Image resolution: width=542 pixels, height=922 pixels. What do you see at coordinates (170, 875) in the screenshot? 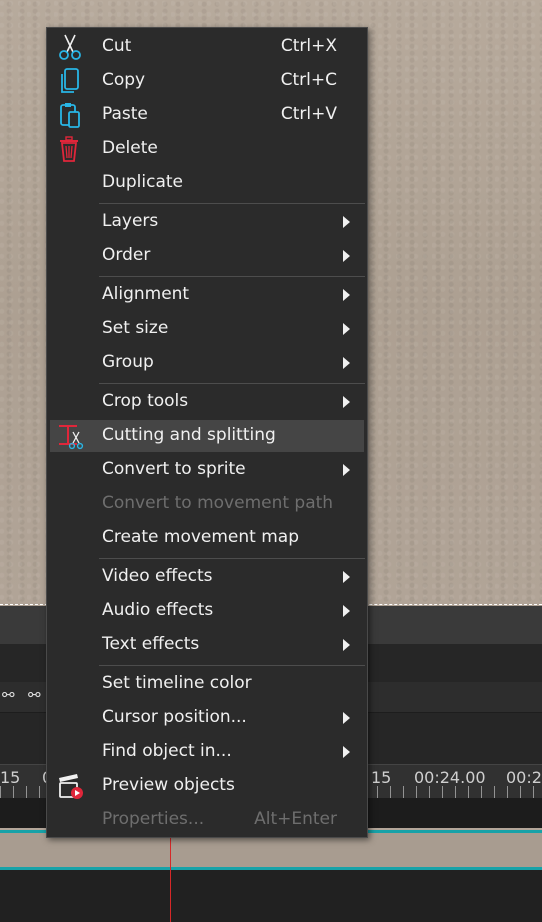
I see `timeline-cursor` at bounding box center [170, 875].